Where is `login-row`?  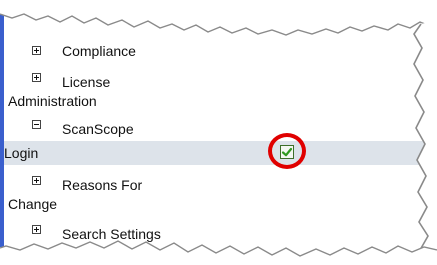
login-row is located at coordinates (214, 153).